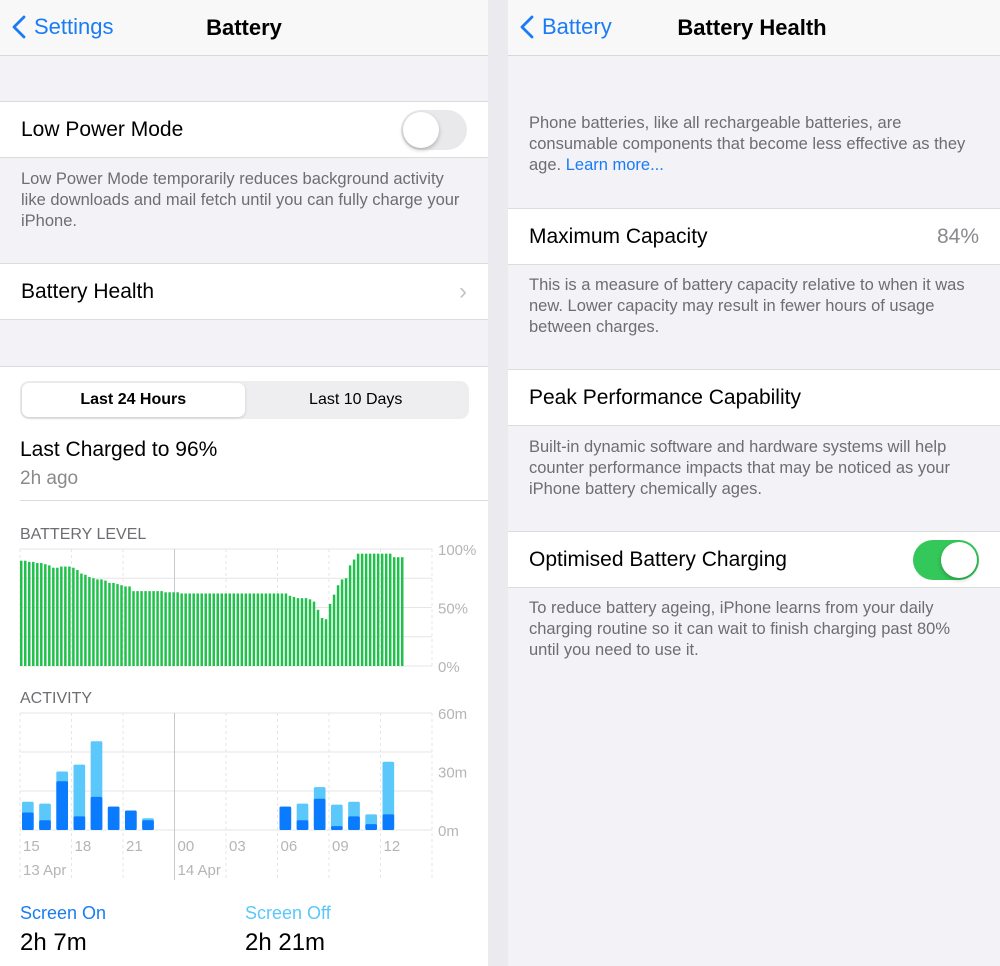  What do you see at coordinates (946, 559) in the screenshot?
I see `optimised-charging-toggle` at bounding box center [946, 559].